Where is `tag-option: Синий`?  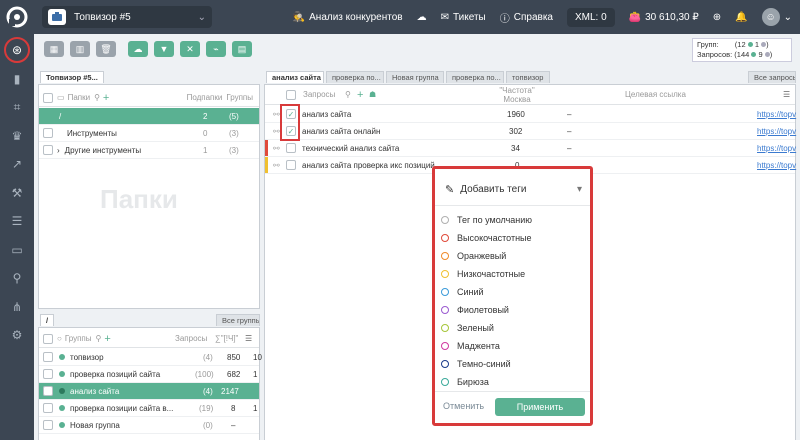 tag-option: Синий is located at coordinates (486, 292).